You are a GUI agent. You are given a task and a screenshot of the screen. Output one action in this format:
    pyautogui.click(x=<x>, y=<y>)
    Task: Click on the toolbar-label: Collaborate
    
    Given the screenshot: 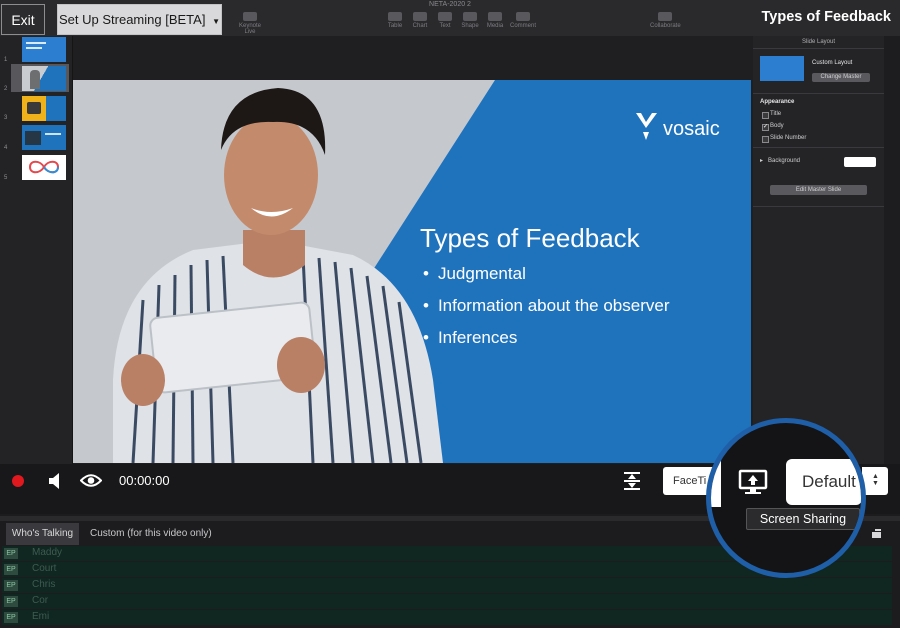 What is the action you would take?
    pyautogui.click(x=665, y=26)
    